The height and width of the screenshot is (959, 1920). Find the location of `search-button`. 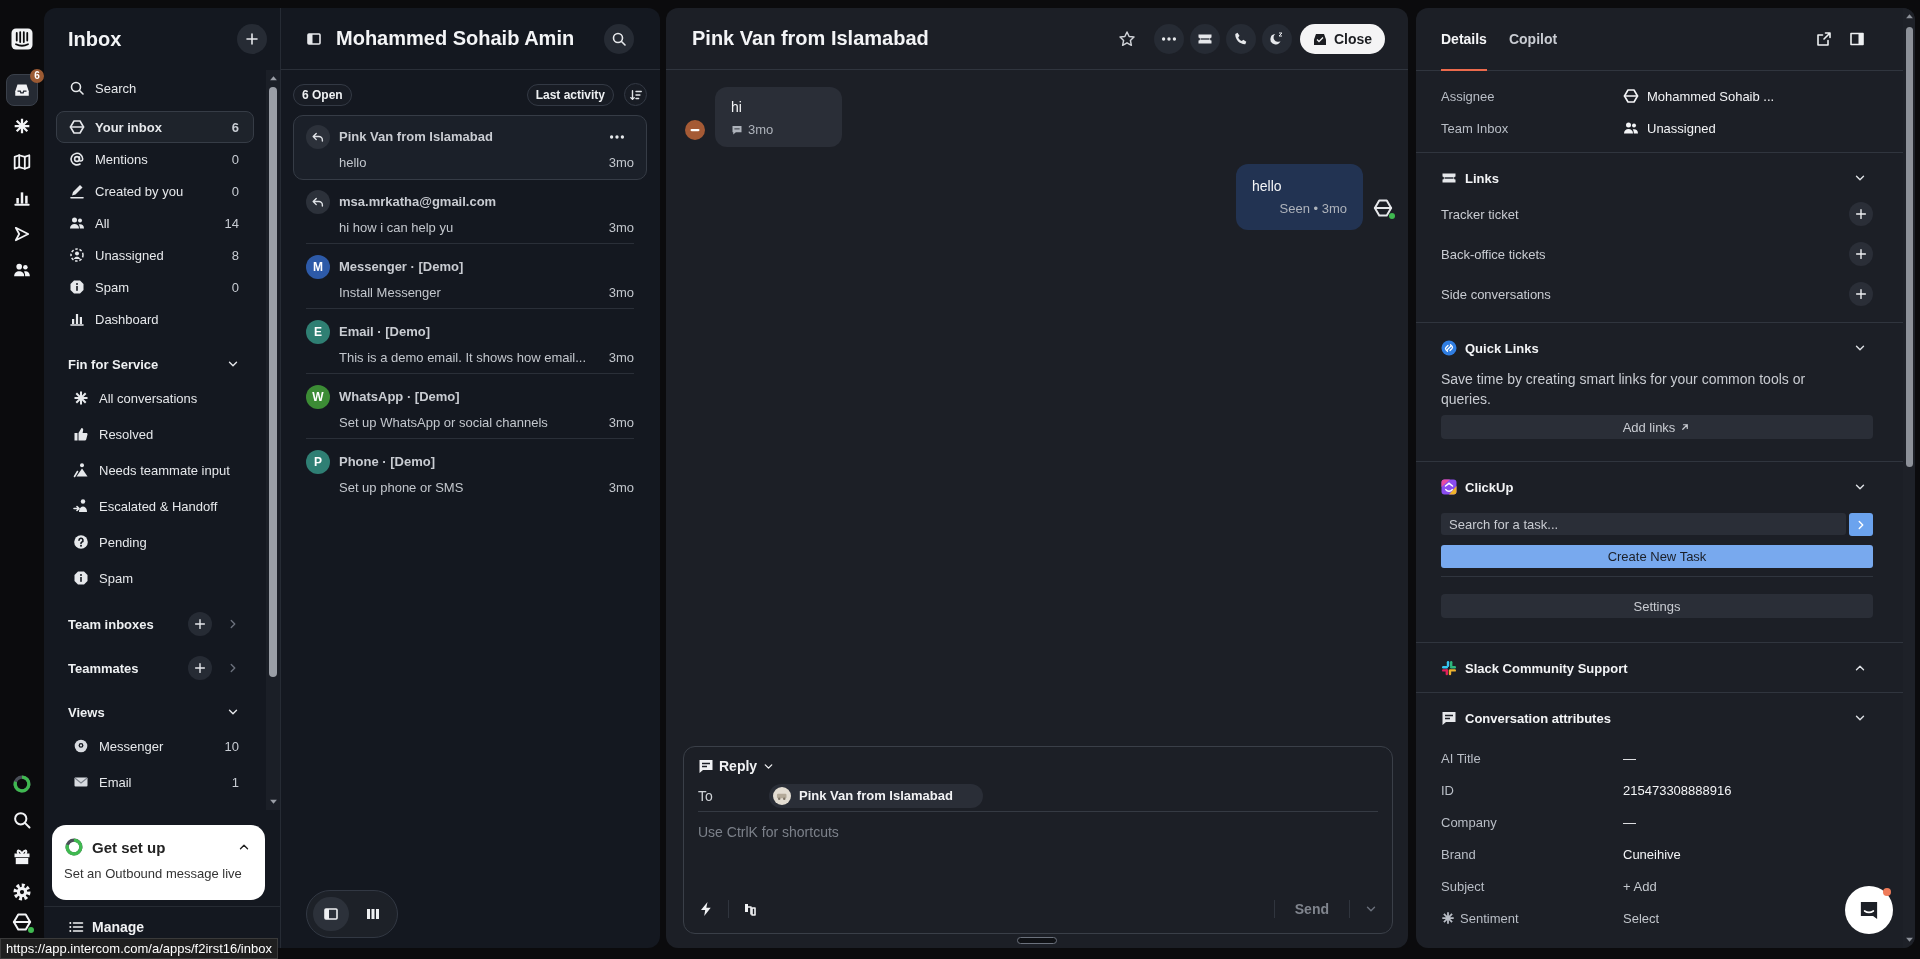

search-button is located at coordinates (619, 38).